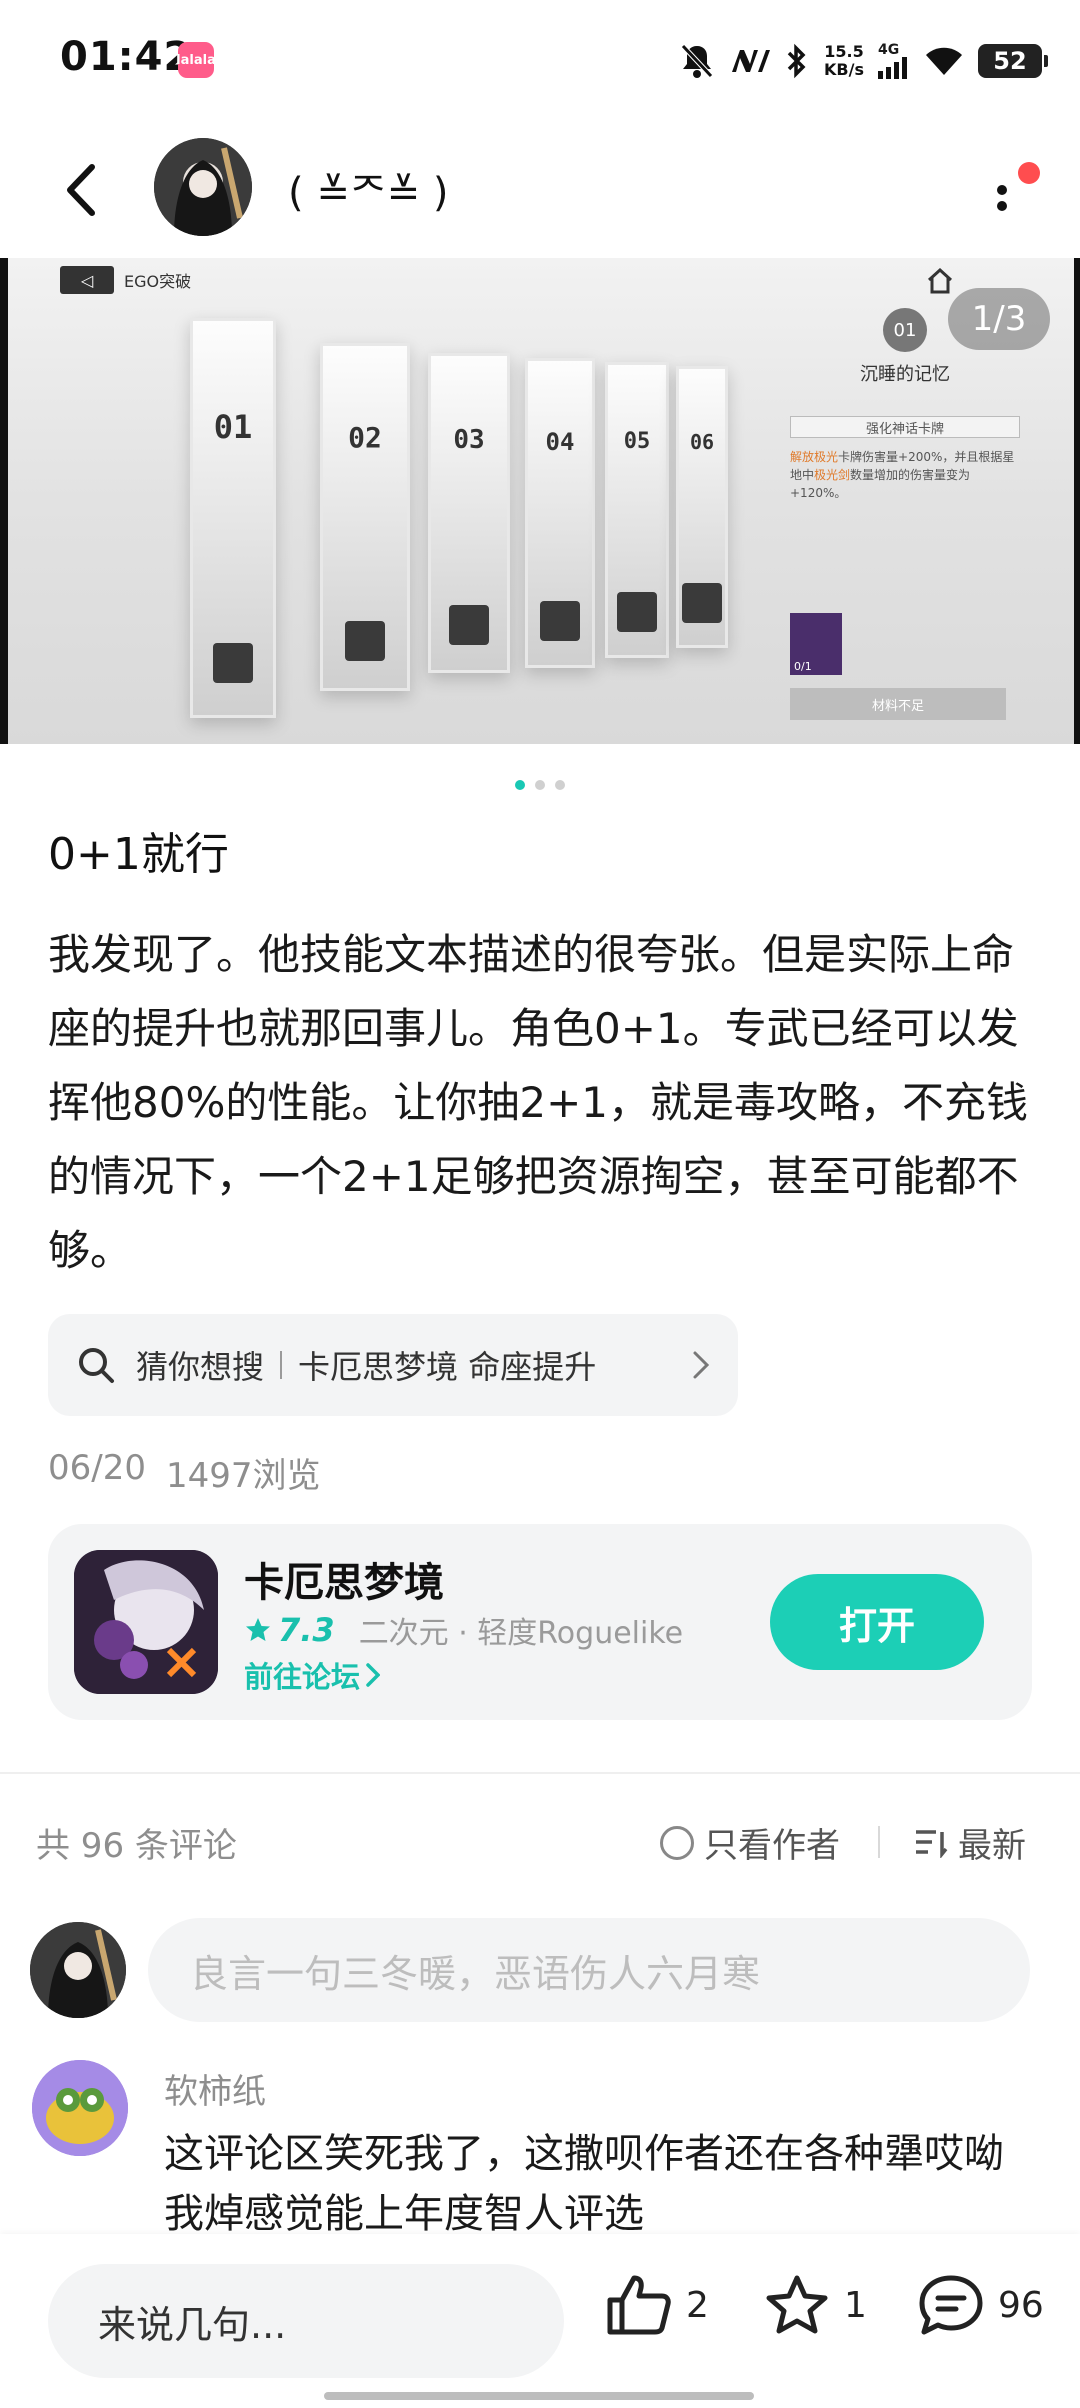  I want to click on image-page-indicator: 1/3, so click(999, 319).